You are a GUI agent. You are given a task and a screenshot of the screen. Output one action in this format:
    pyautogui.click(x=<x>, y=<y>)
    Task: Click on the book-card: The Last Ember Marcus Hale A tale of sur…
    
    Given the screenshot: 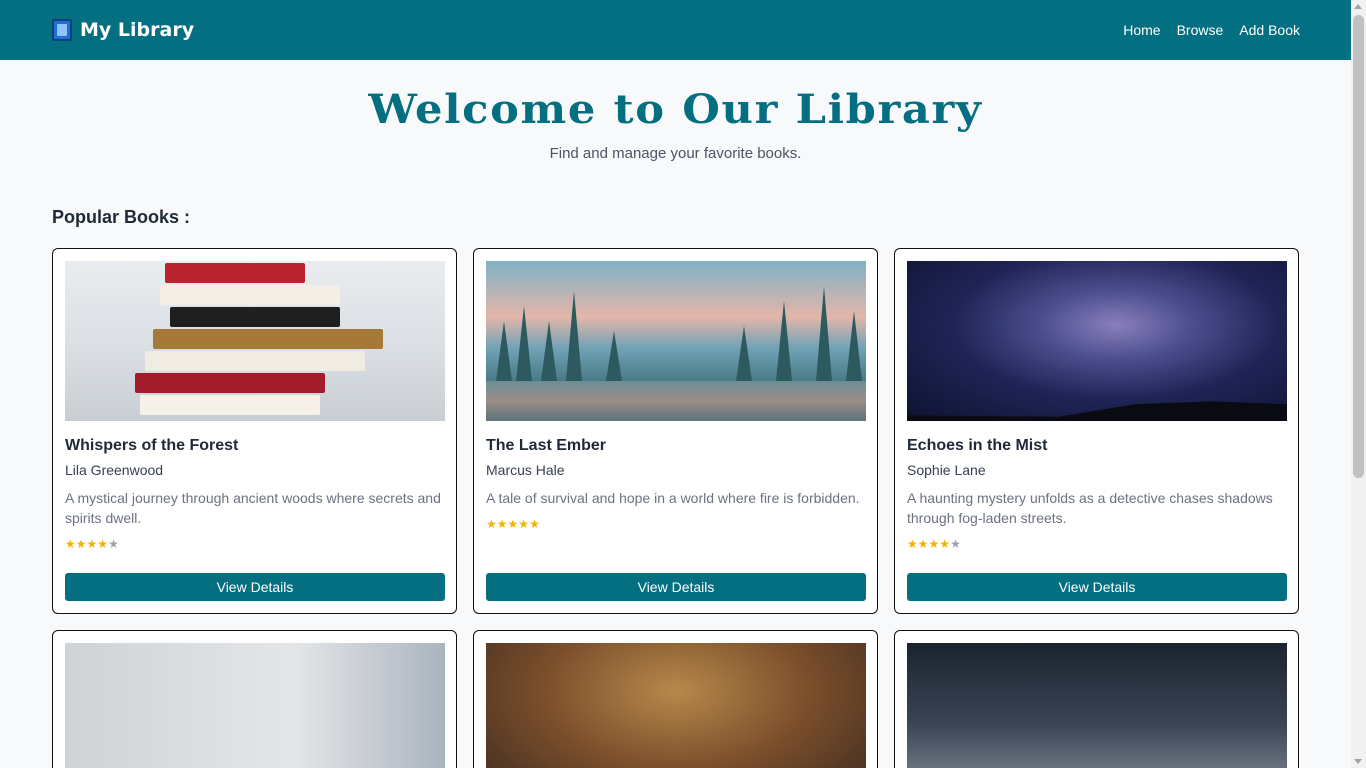 What is the action you would take?
    pyautogui.click(x=675, y=431)
    